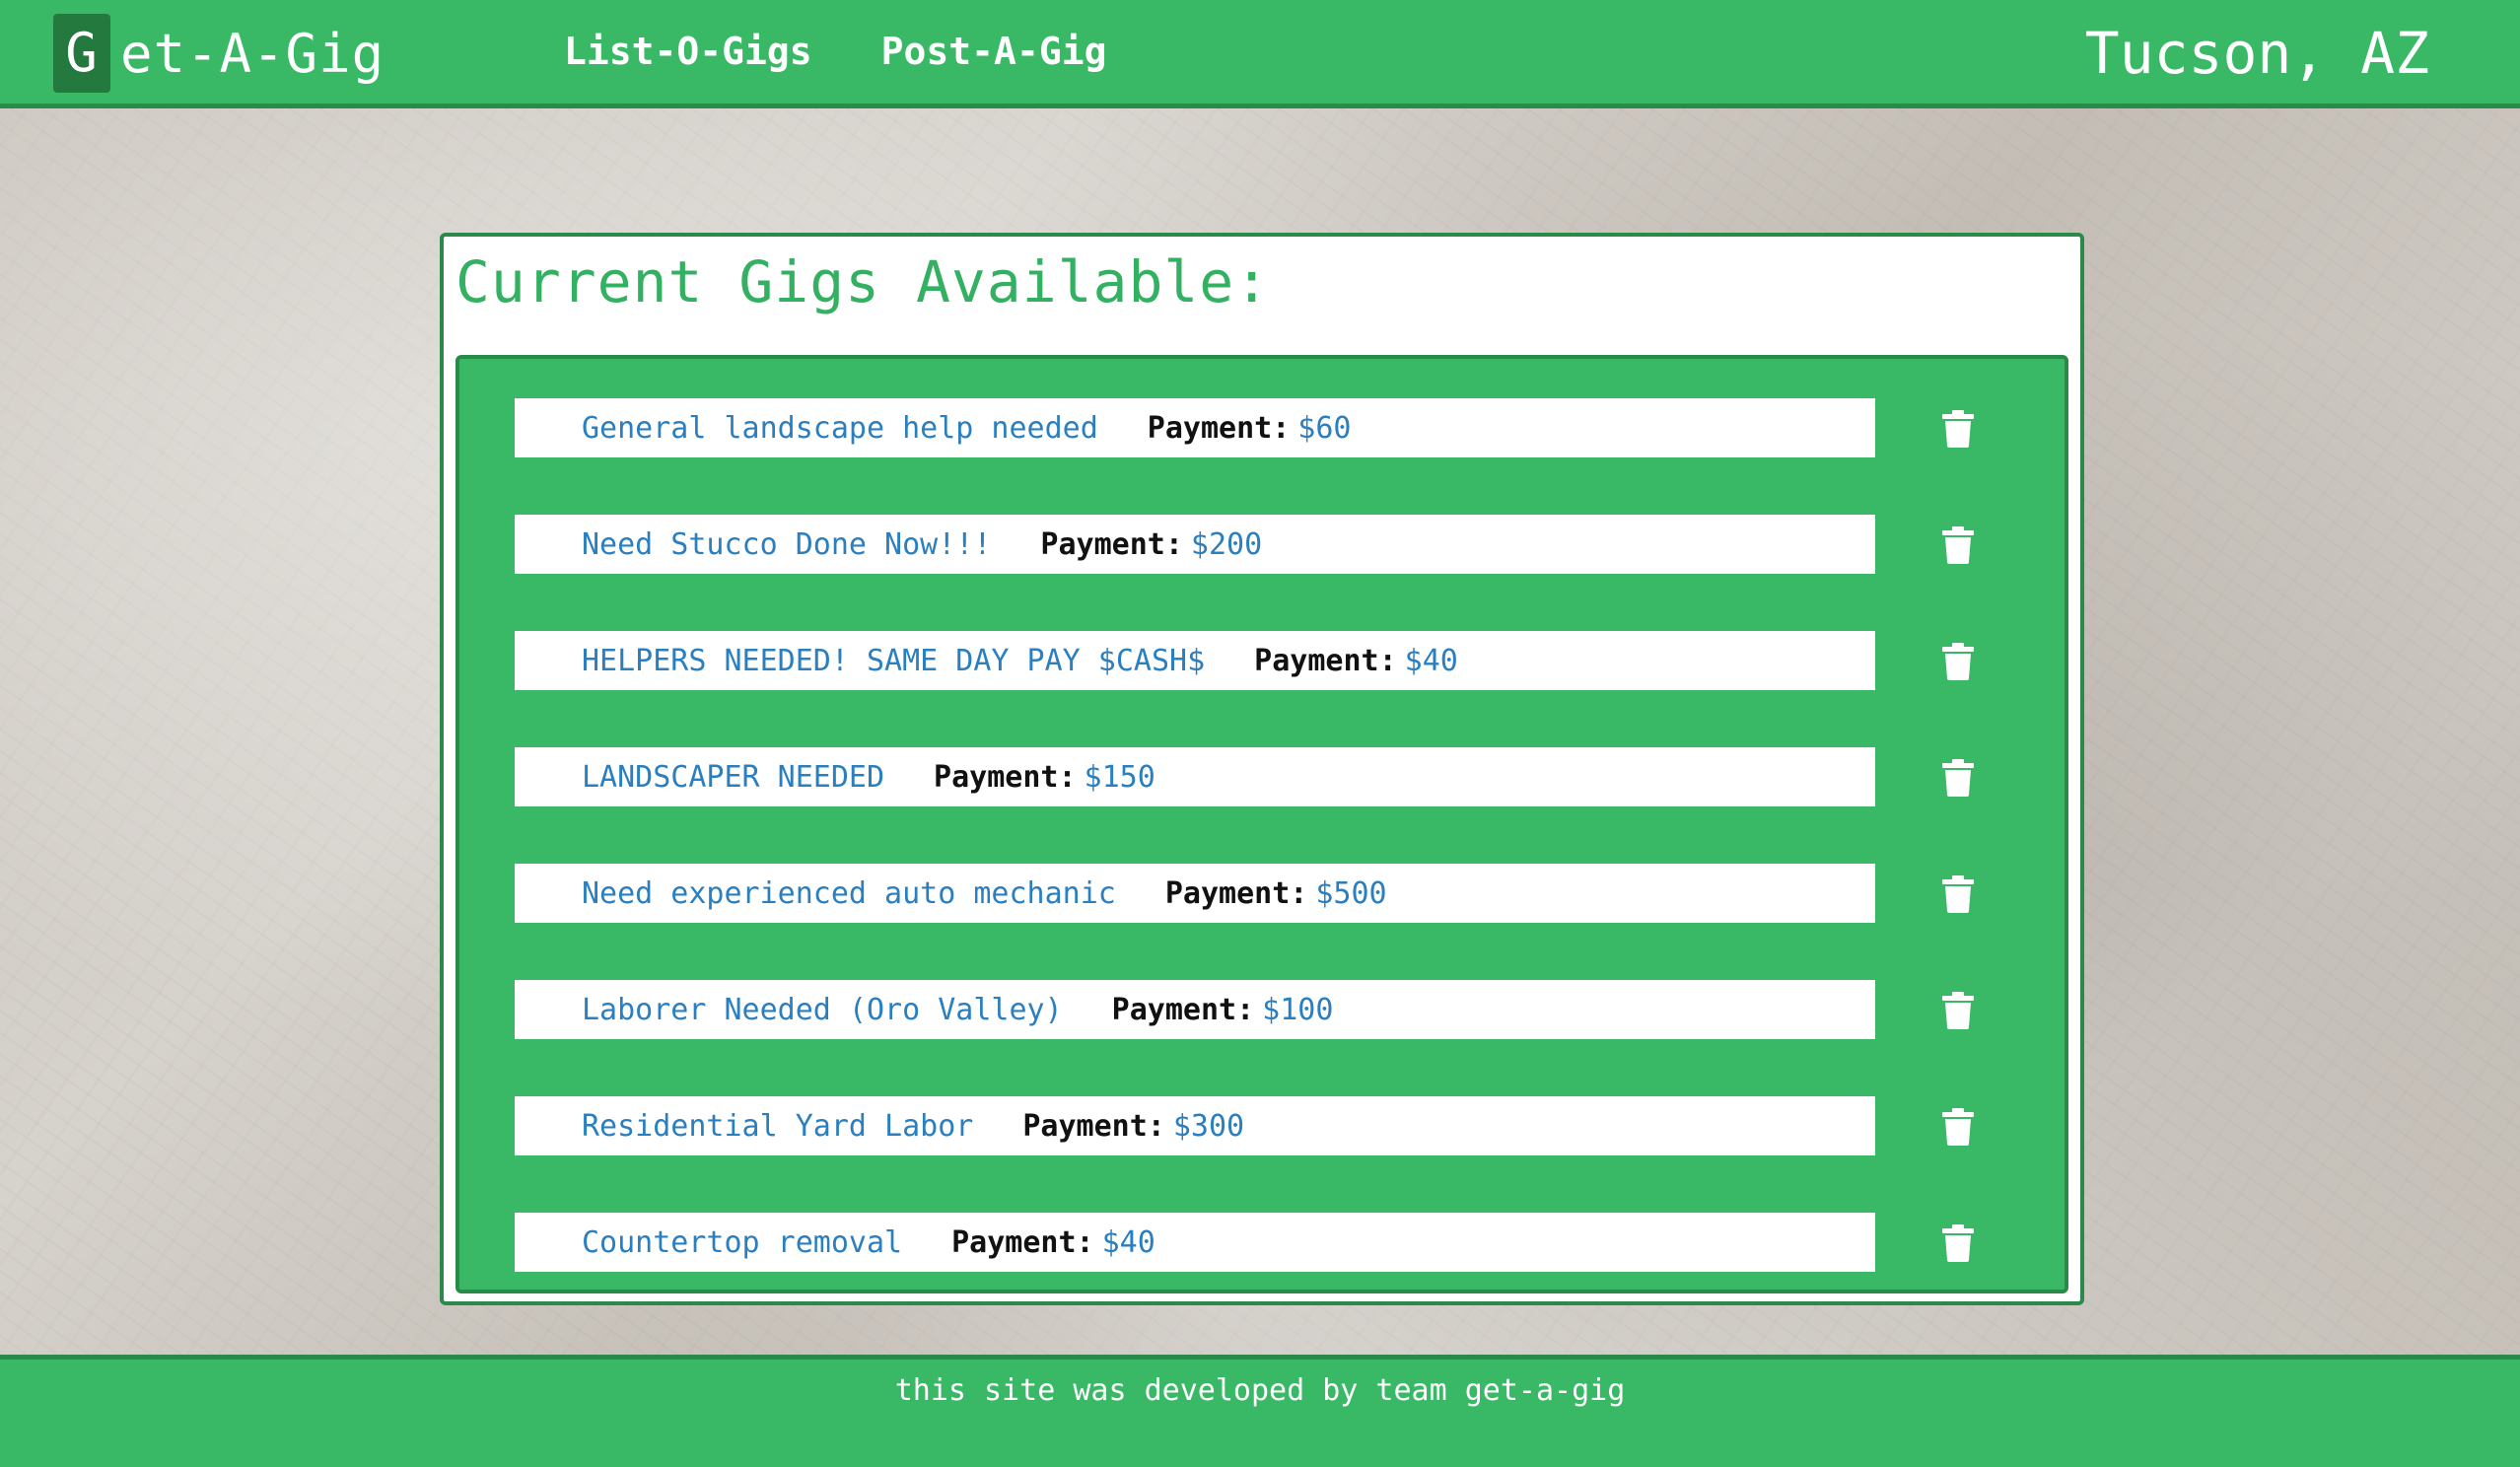  I want to click on payment-amount: $200, so click(1226, 544).